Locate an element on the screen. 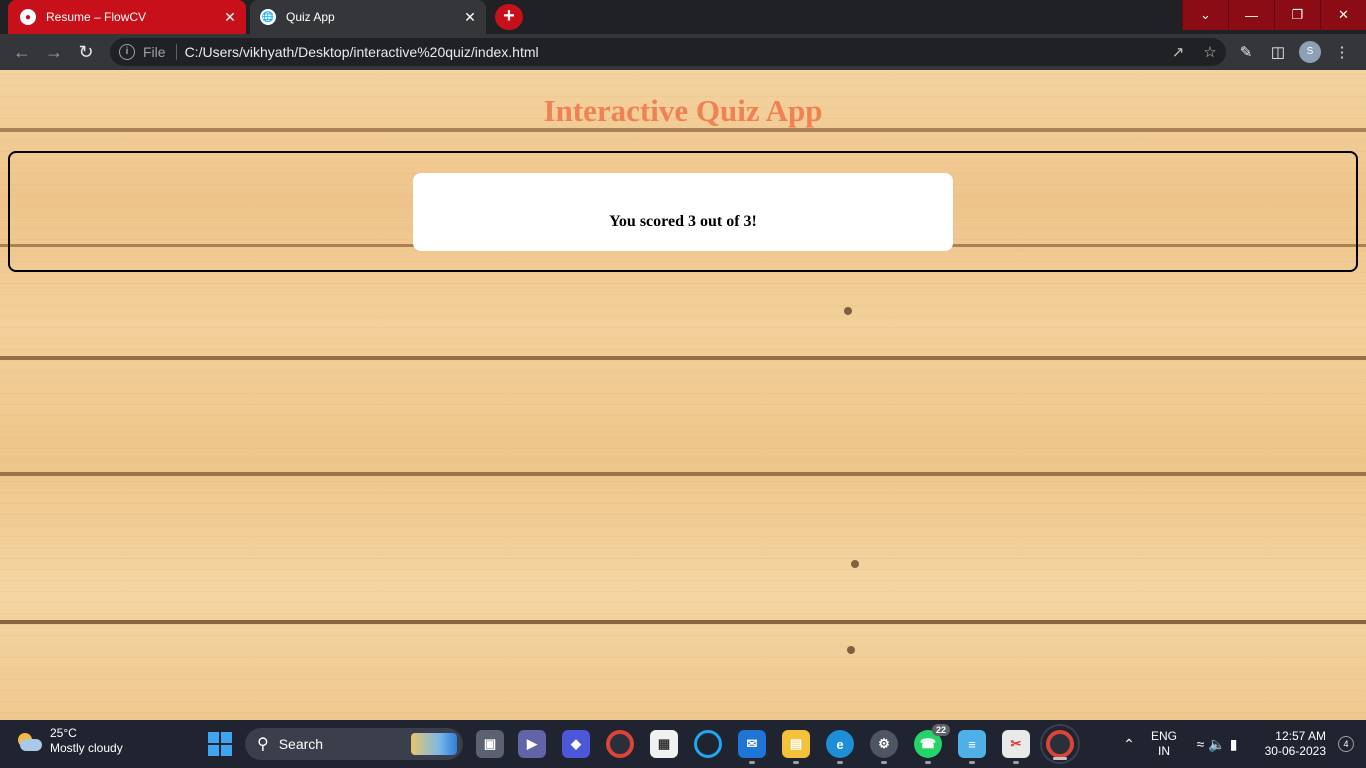 Image resolution: width=1366 pixels, height=768 pixels. weather-widget: 25°C Mostly cloudy is located at coordinates (69, 741).